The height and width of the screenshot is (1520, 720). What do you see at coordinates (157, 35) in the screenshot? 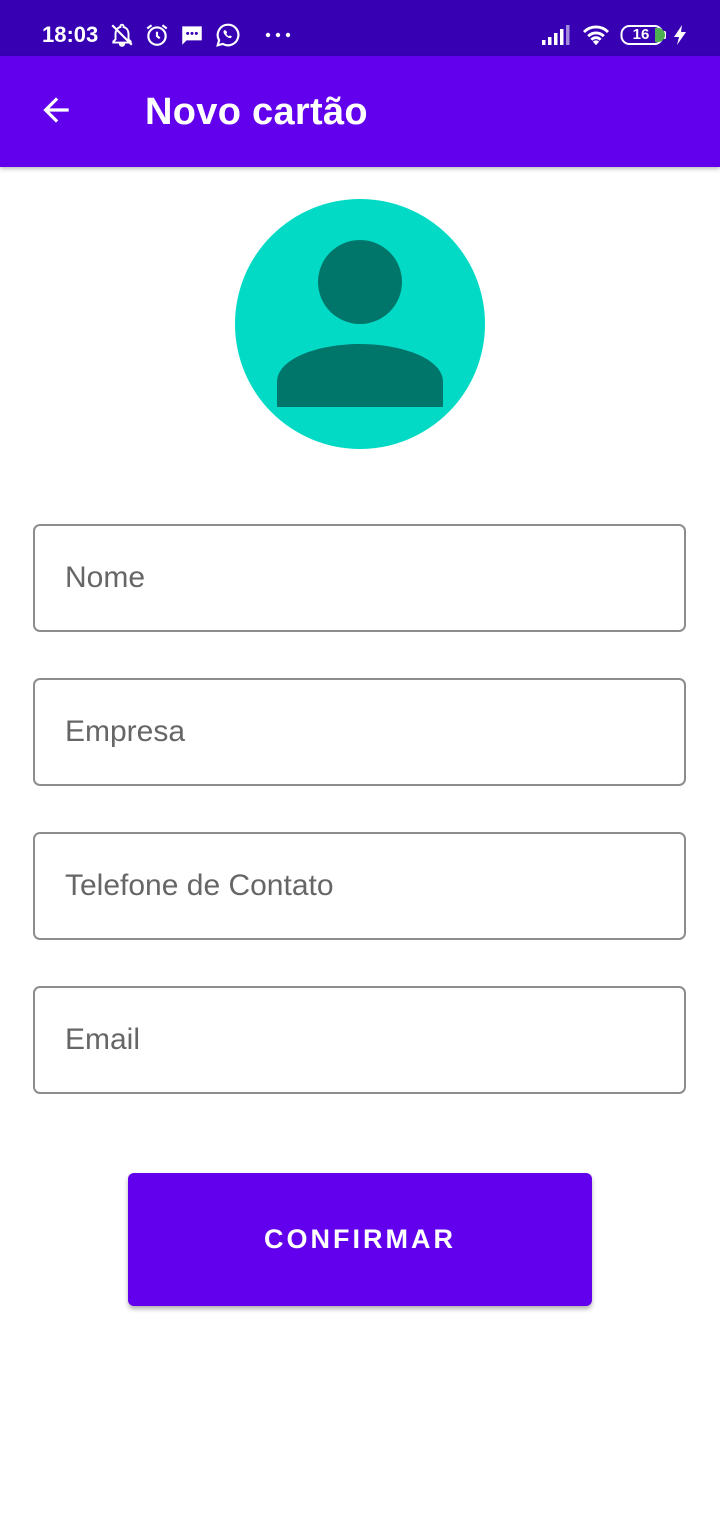
I see `alarm-icon` at bounding box center [157, 35].